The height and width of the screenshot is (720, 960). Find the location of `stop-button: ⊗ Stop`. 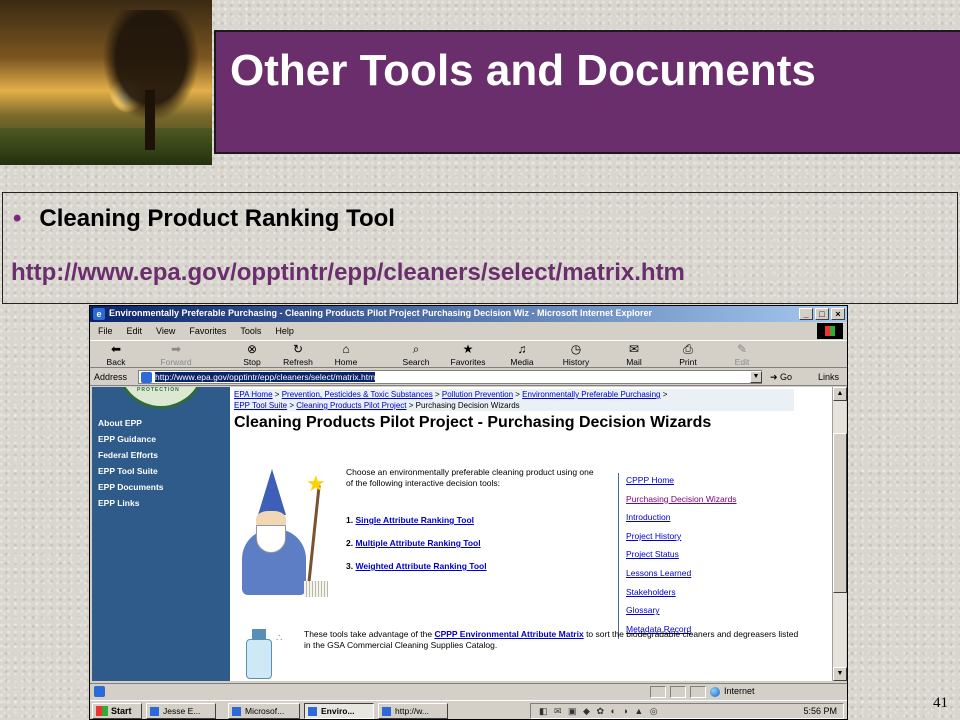

stop-button: ⊗ Stop is located at coordinates (252, 354).